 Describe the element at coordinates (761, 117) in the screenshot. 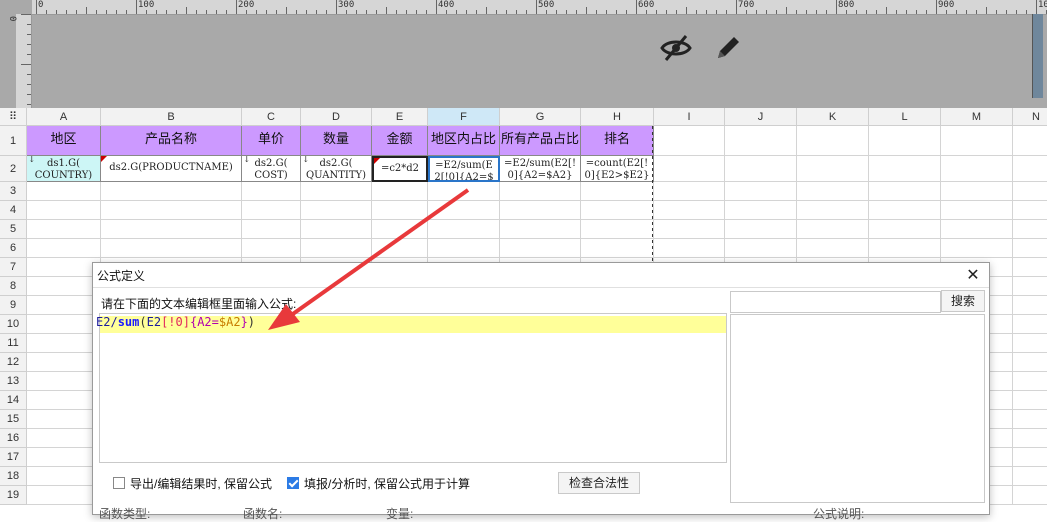

I see `column-header: J` at that location.